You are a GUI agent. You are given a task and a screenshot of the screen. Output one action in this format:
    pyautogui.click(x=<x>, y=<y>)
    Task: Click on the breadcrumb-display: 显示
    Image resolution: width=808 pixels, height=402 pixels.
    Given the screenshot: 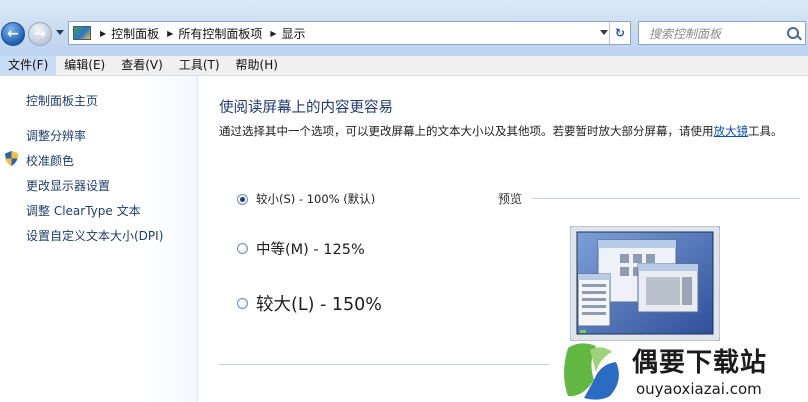 What is the action you would take?
    pyautogui.click(x=294, y=33)
    